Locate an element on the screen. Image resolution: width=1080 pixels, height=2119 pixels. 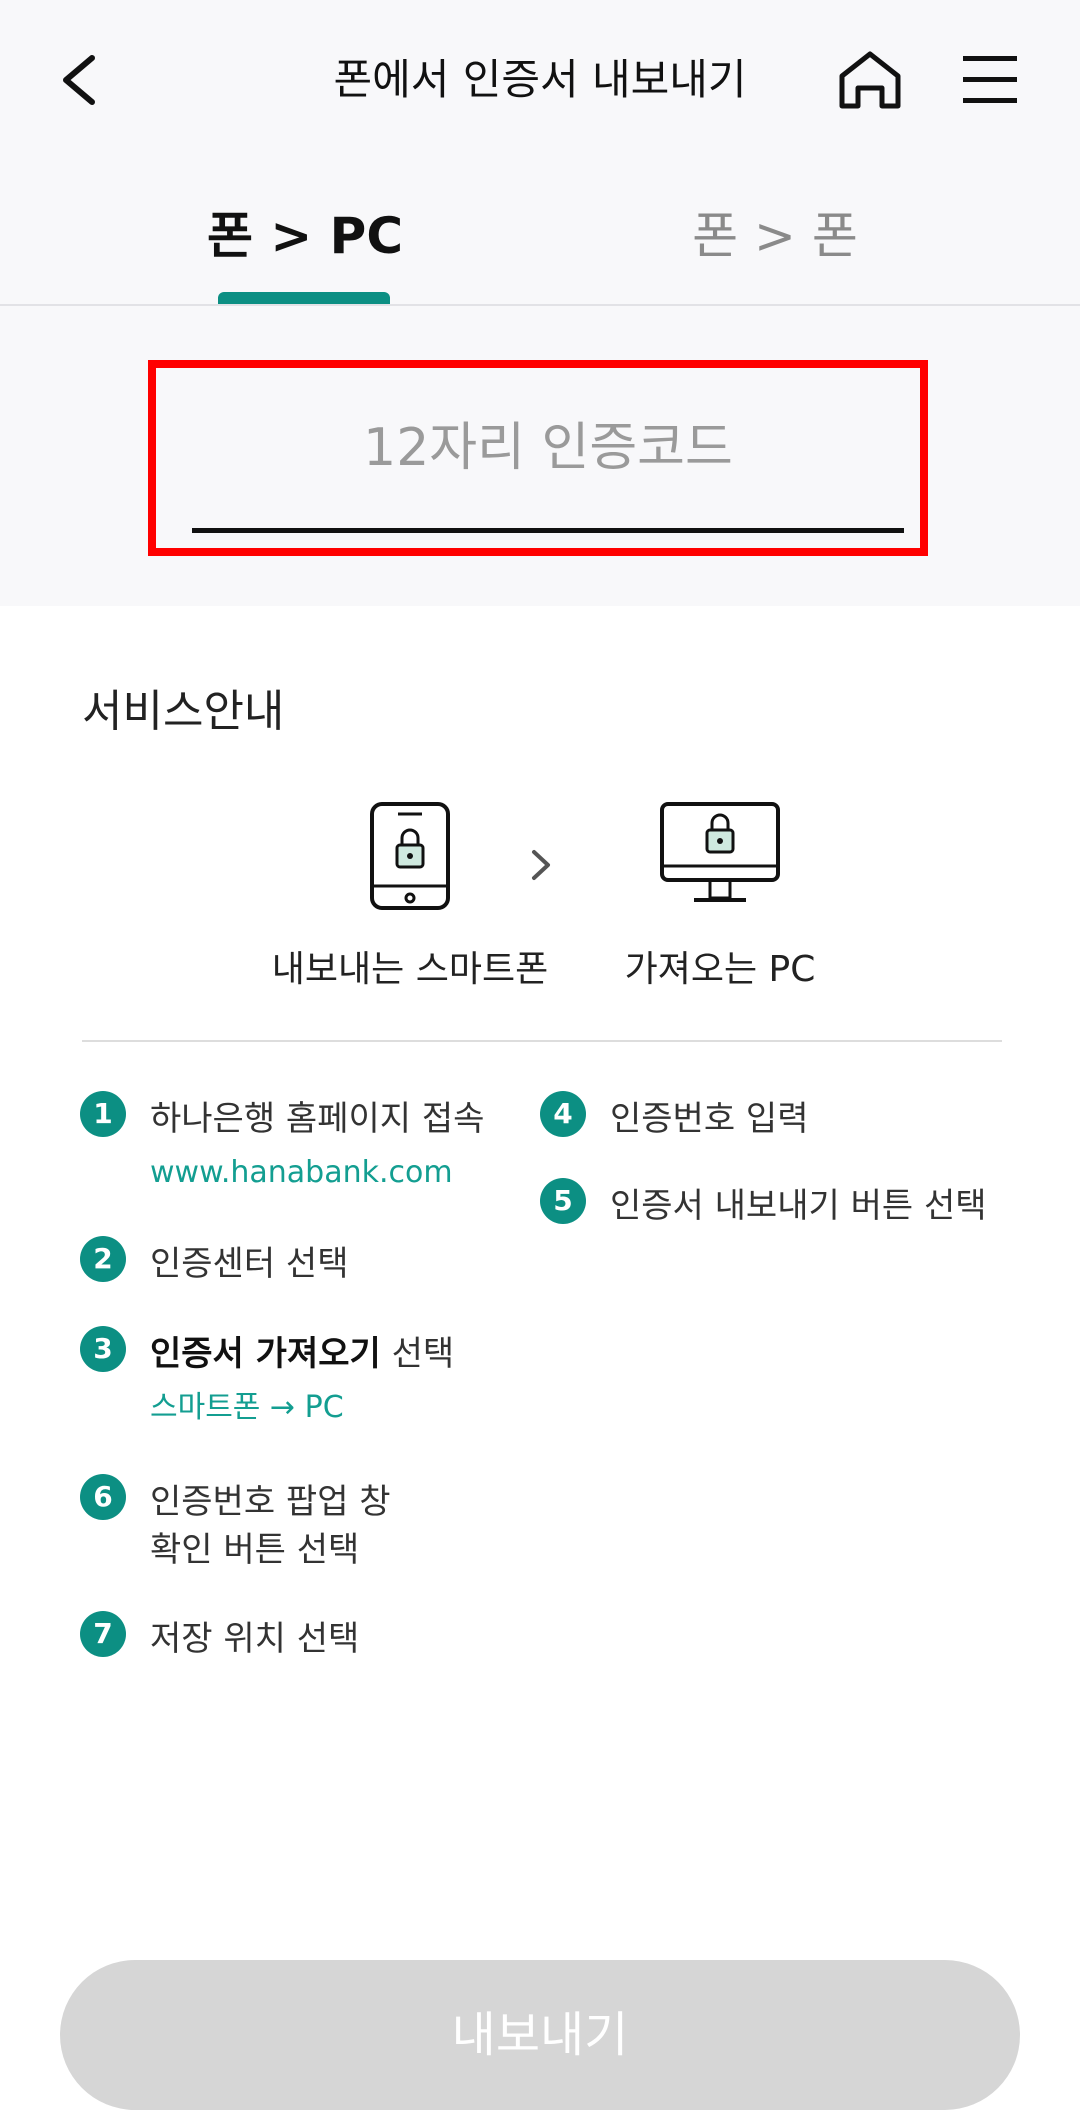
export-button: 내보내기 is located at coordinates (540, 2035).